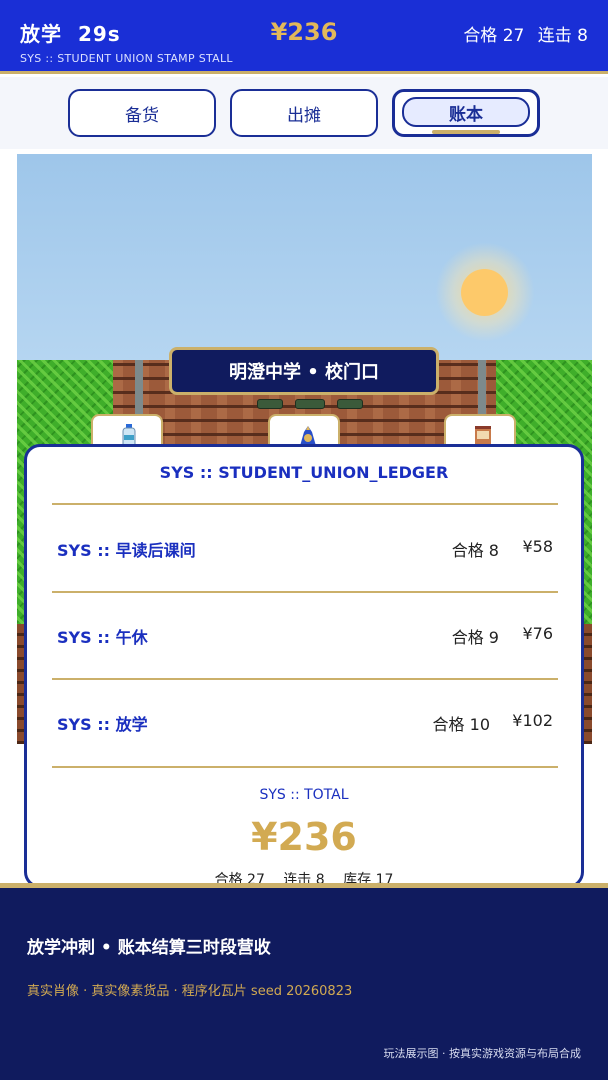 This screenshot has width=608, height=1080. I want to click on tab-ledger: 账本, so click(466, 113).